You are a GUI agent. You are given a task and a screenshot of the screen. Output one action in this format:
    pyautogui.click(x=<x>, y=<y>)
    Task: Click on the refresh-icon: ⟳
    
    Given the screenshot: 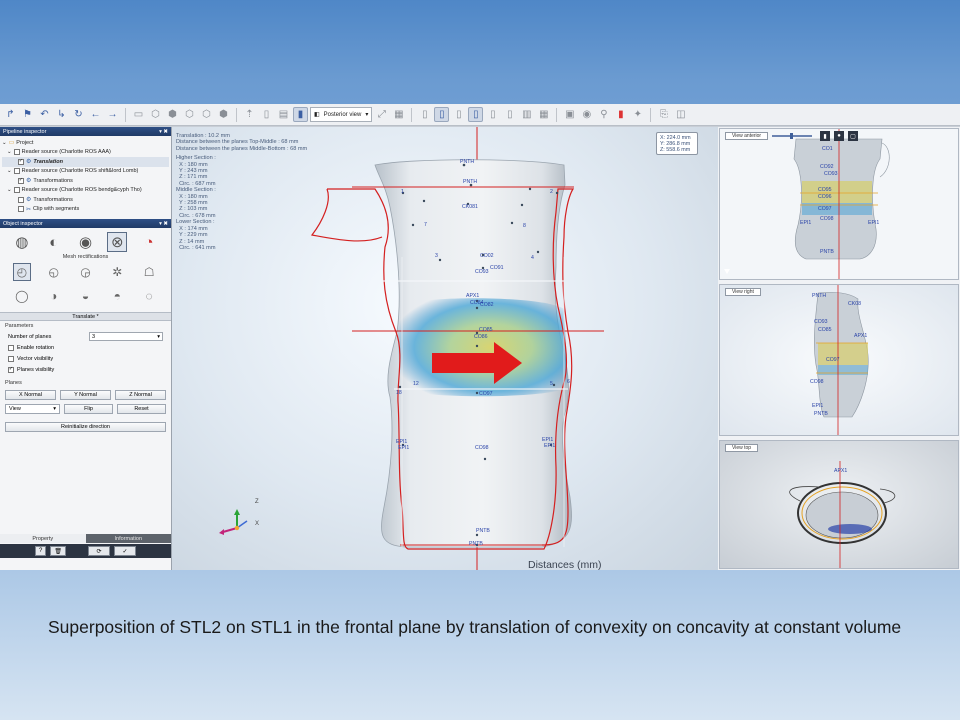 What is the action you would take?
    pyautogui.click(x=98, y=551)
    